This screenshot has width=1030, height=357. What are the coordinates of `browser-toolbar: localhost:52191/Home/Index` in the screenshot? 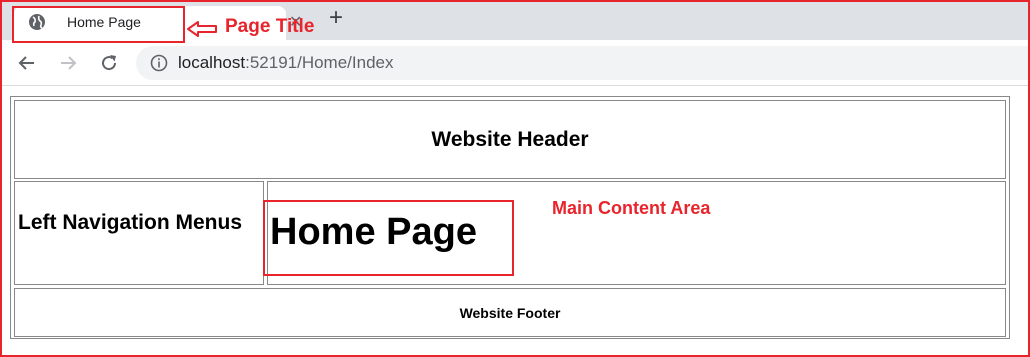 It's located at (515, 63).